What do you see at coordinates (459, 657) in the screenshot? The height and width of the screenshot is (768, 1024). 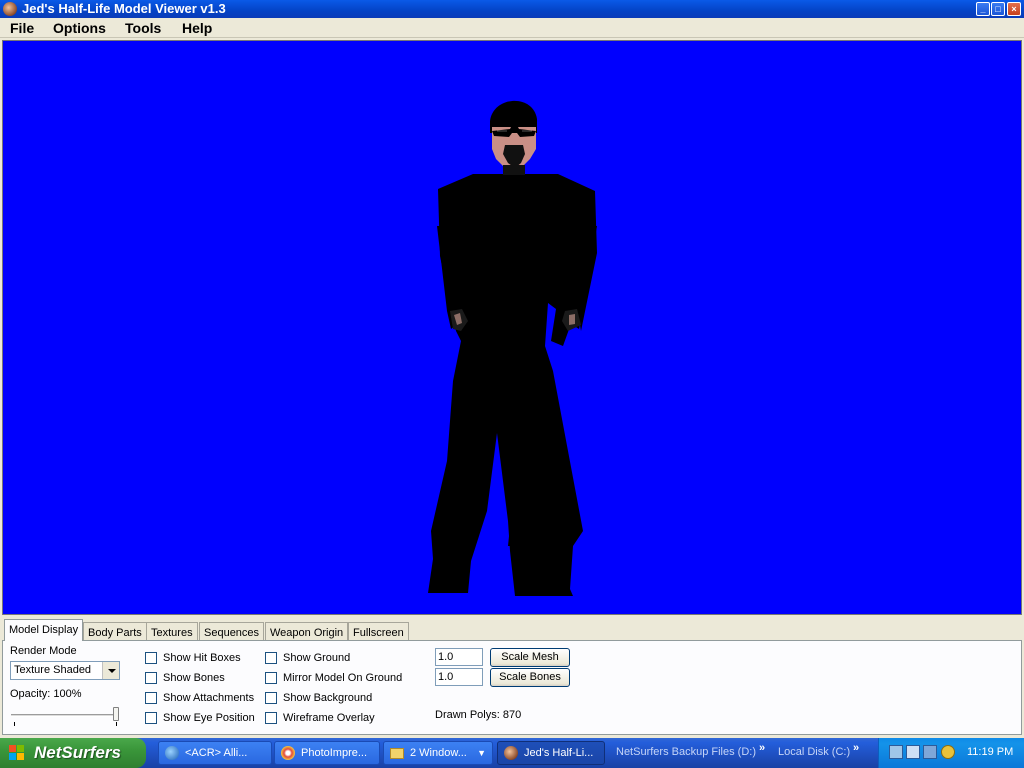 I see `scale-mesh-input: 1.0` at bounding box center [459, 657].